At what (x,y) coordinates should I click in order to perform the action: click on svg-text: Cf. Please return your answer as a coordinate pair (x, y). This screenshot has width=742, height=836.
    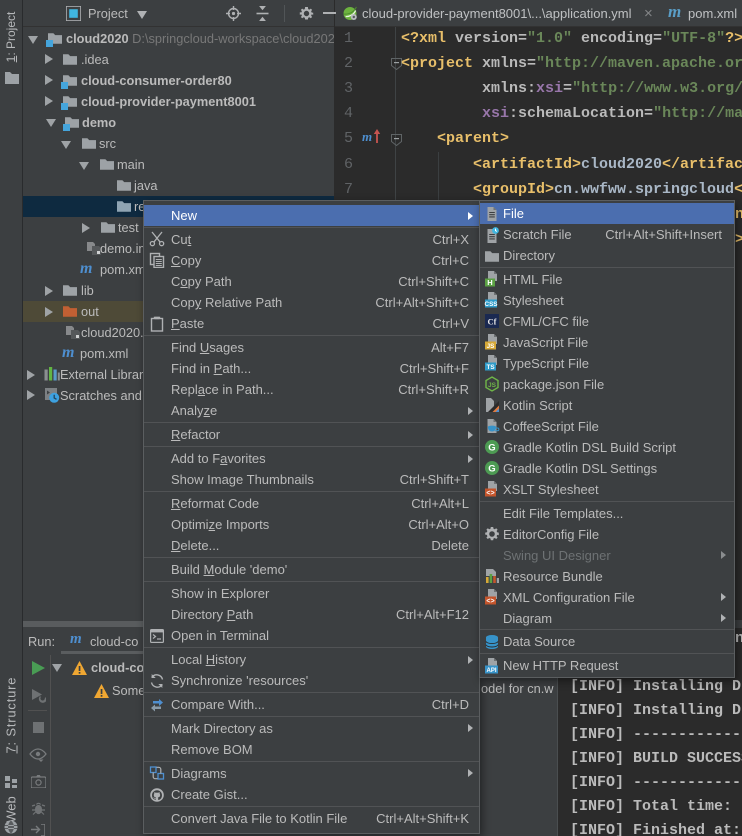
    Looking at the image, I should click on (492, 322).